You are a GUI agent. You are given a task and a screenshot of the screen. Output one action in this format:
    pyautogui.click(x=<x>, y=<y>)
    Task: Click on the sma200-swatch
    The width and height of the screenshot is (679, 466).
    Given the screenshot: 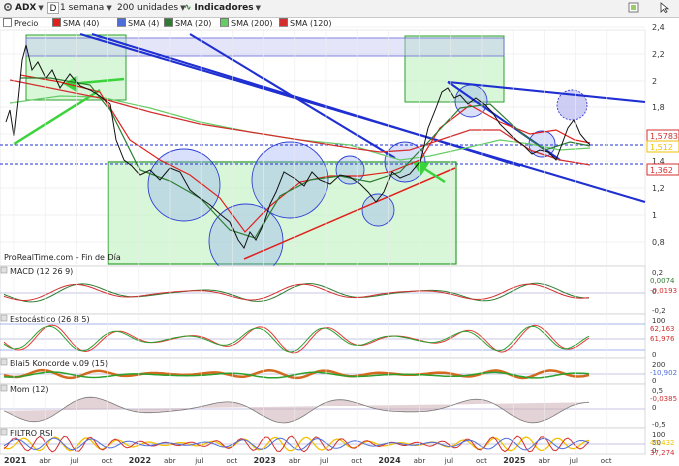 What is the action you would take?
    pyautogui.click(x=224, y=22)
    